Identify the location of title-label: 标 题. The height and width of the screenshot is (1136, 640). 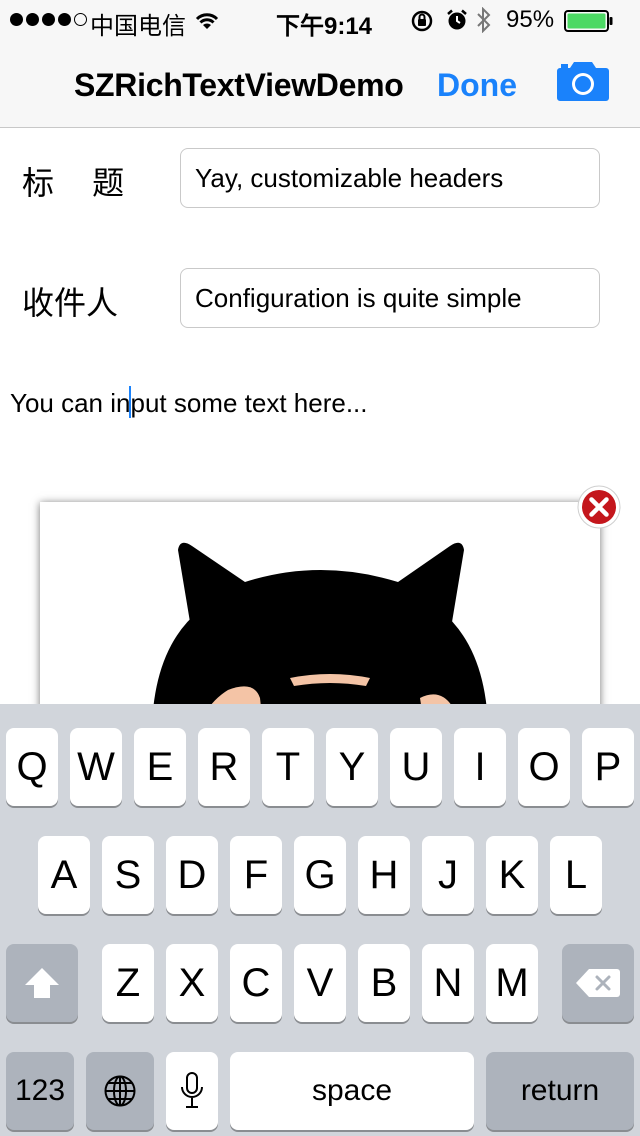
(80, 183).